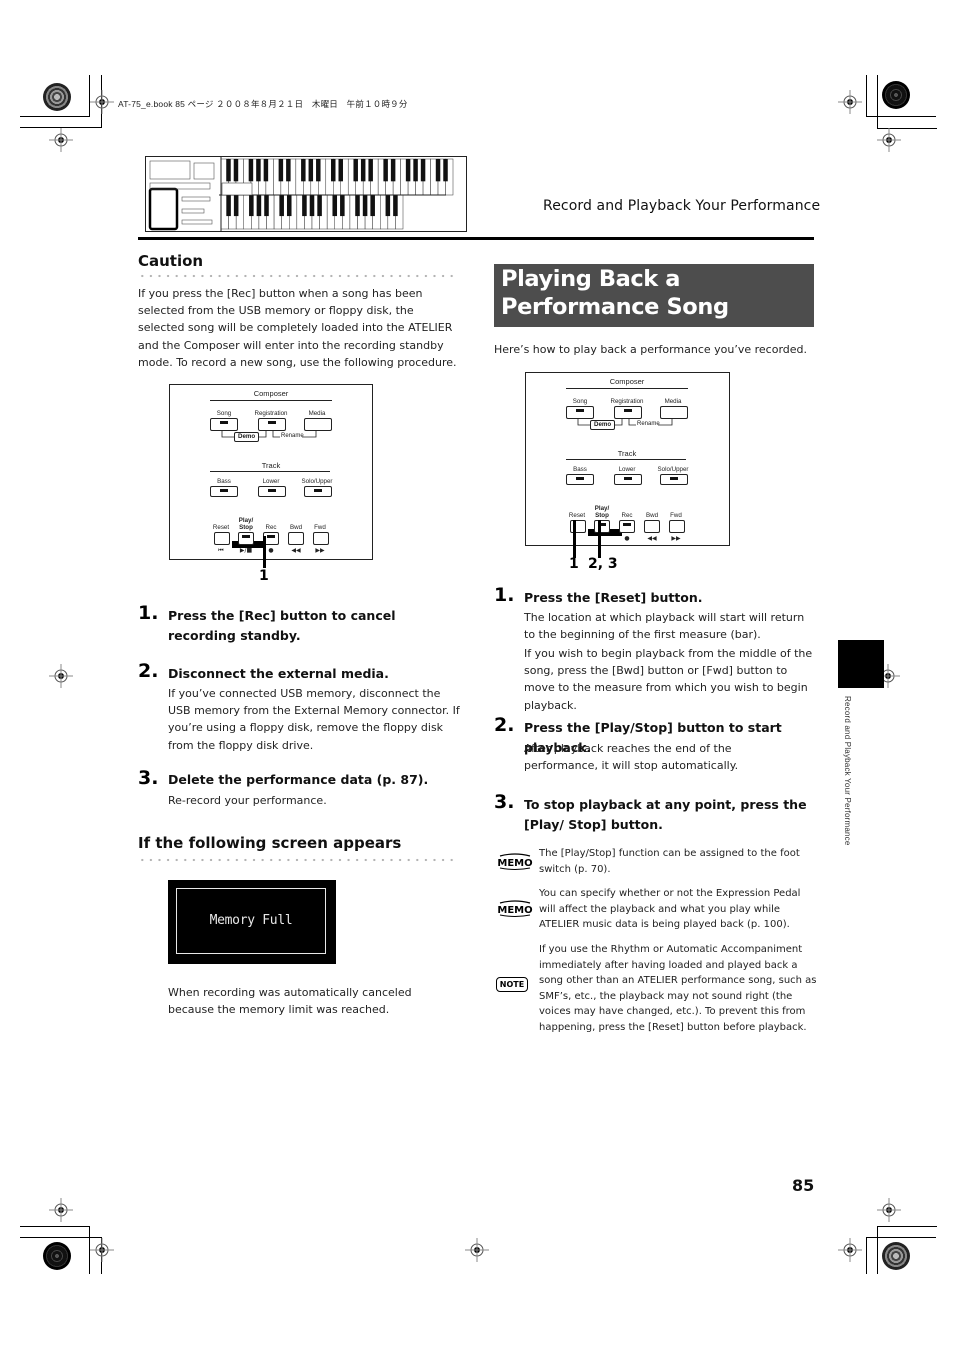  I want to click on rec-button, so click(627, 526).